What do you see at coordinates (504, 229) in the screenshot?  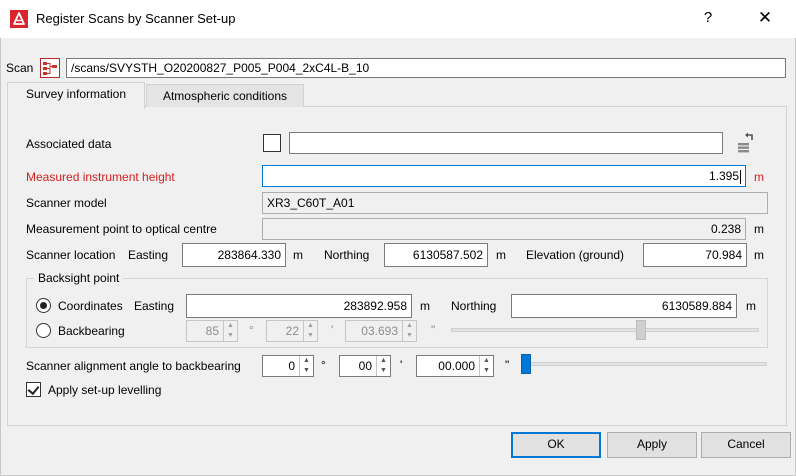 I see `optical-centre-field: 0.238` at bounding box center [504, 229].